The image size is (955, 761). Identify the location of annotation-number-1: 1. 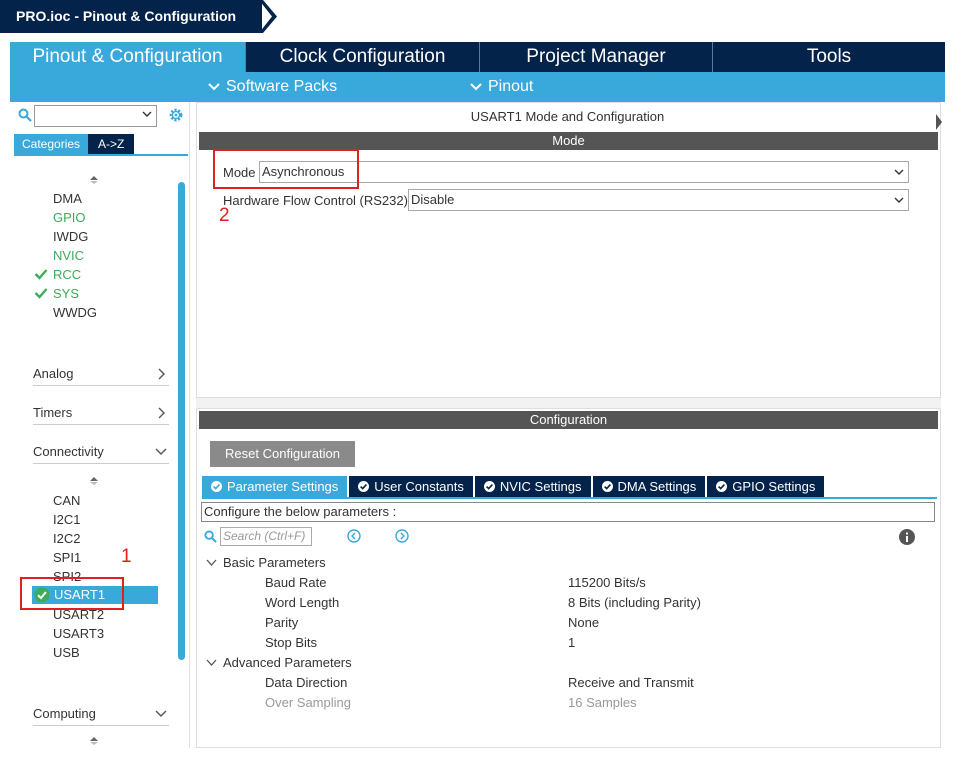
(126, 556).